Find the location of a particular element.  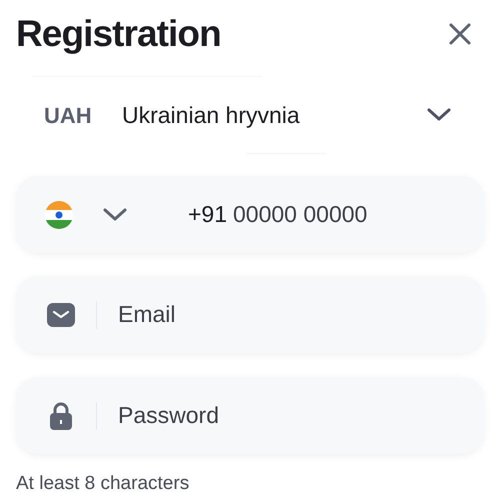

page-title: Registration is located at coordinates (118, 34).